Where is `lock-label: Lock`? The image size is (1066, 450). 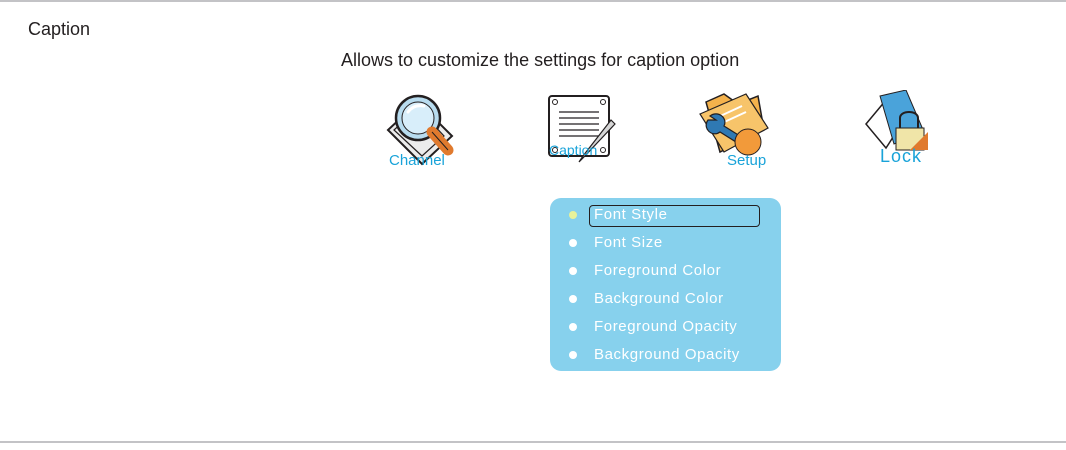 lock-label: Lock is located at coordinates (901, 156).